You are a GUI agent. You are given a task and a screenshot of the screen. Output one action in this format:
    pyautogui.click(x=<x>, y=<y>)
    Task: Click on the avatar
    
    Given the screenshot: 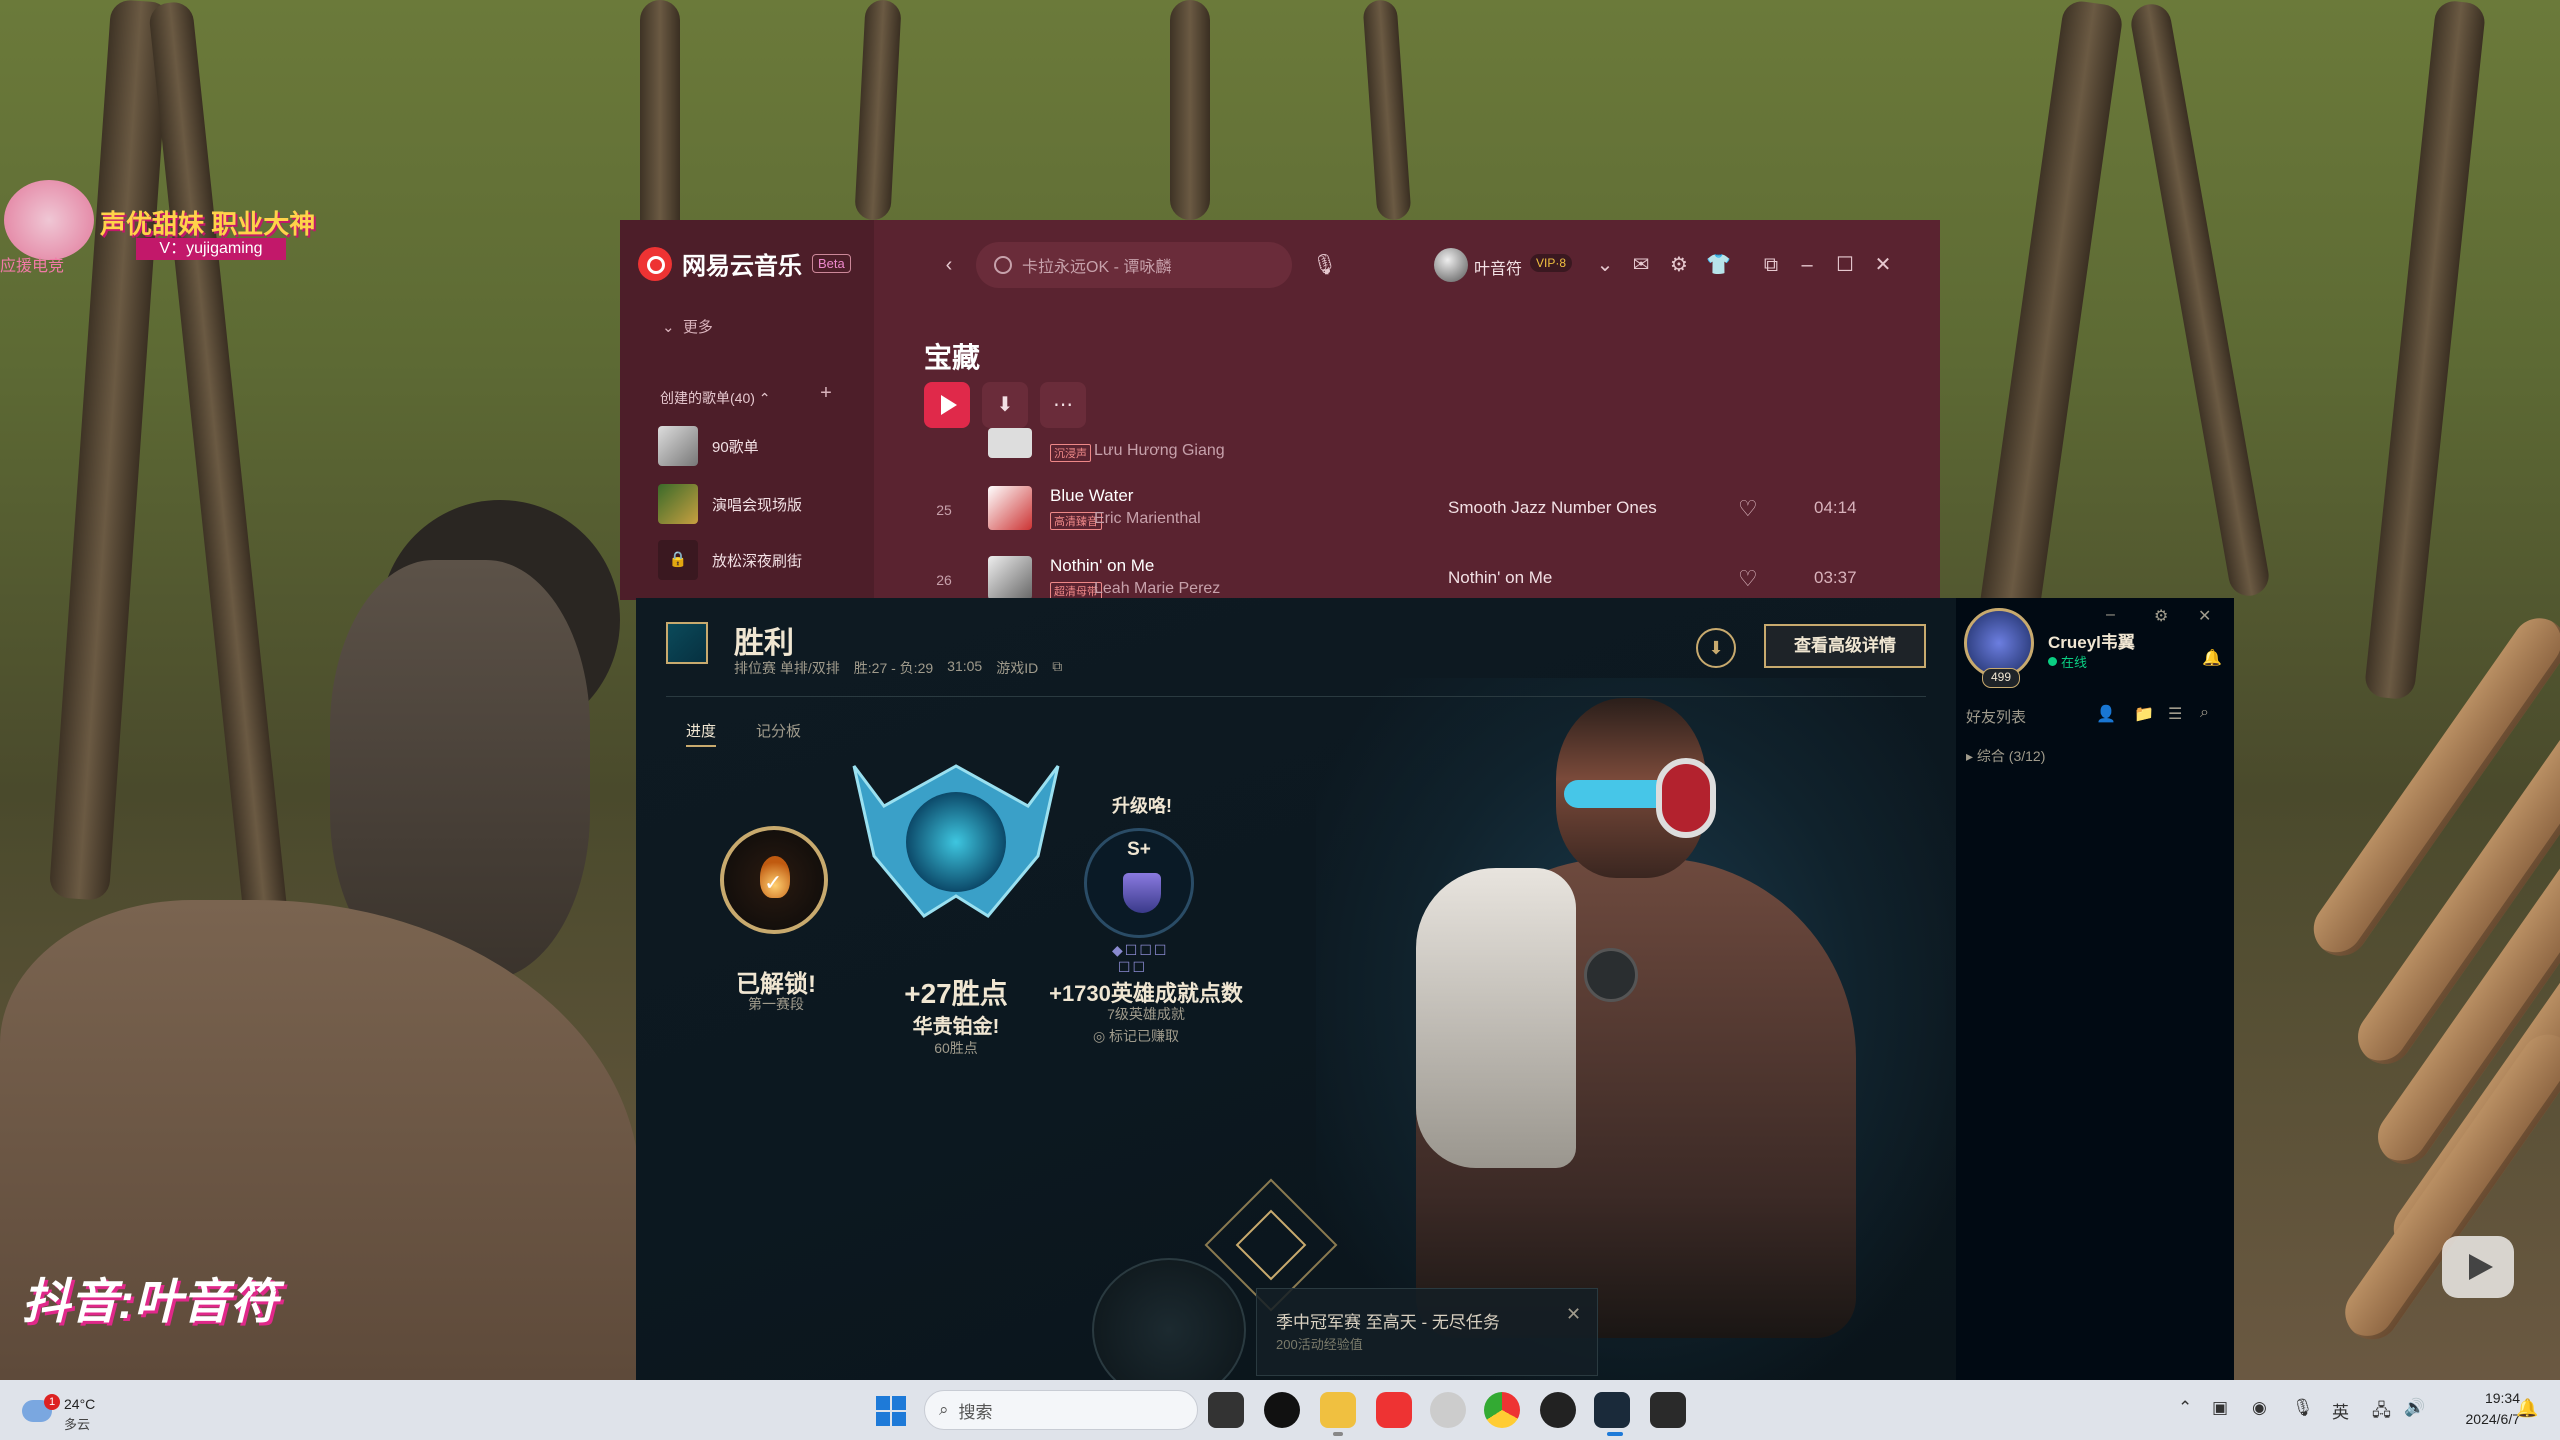 What is the action you would take?
    pyautogui.click(x=1451, y=265)
    